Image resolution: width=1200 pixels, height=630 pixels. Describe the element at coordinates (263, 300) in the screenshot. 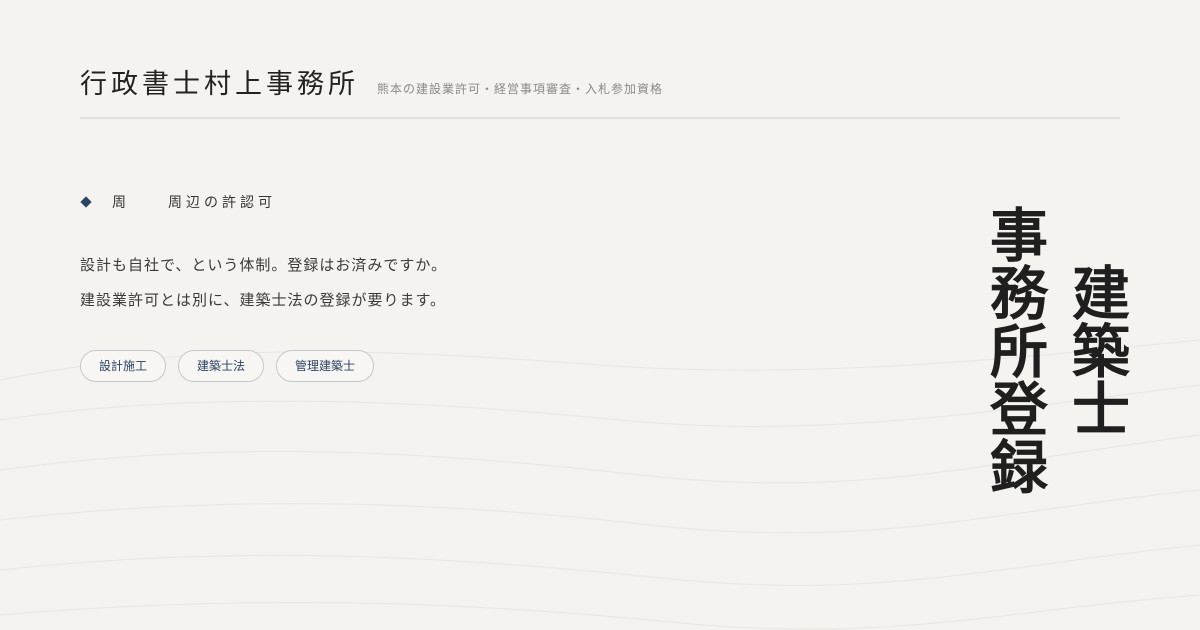

I see `lead-line-2: 建設業許可とは別に、建築士法の登録が要ります。` at that location.